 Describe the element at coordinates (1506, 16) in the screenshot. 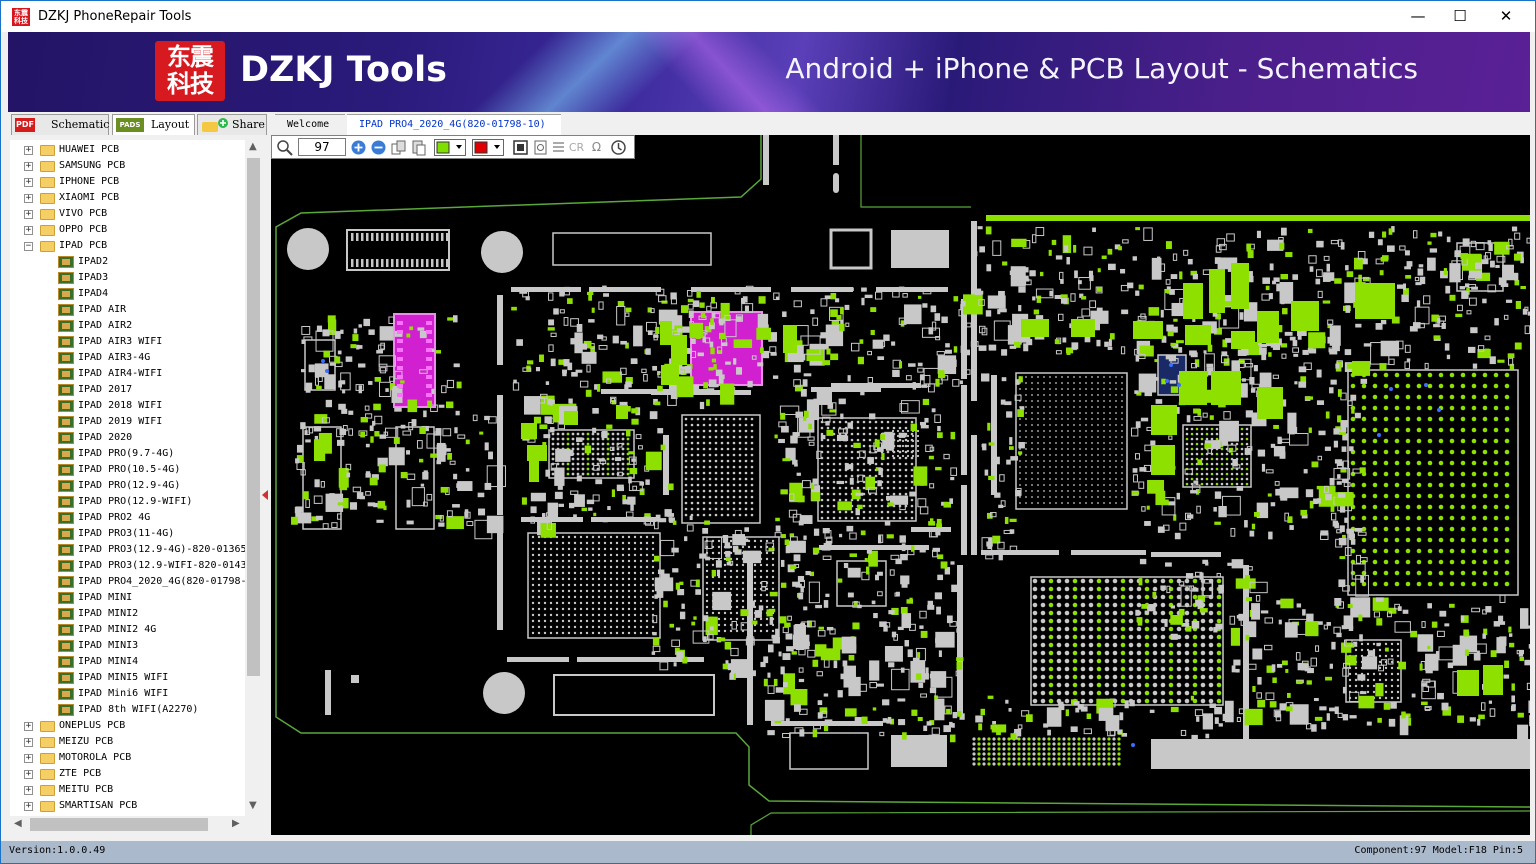

I see `close-button: ✕` at that location.